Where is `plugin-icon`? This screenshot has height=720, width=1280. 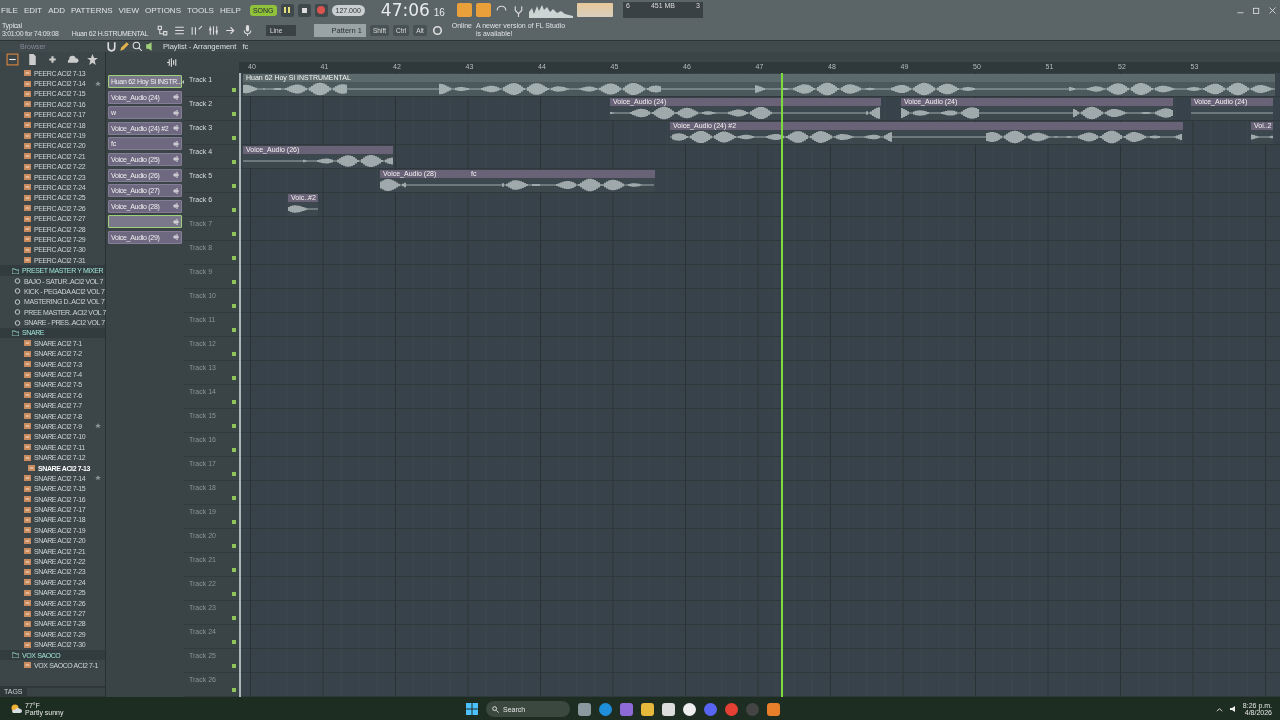 plugin-icon is located at coordinates (13, 59).